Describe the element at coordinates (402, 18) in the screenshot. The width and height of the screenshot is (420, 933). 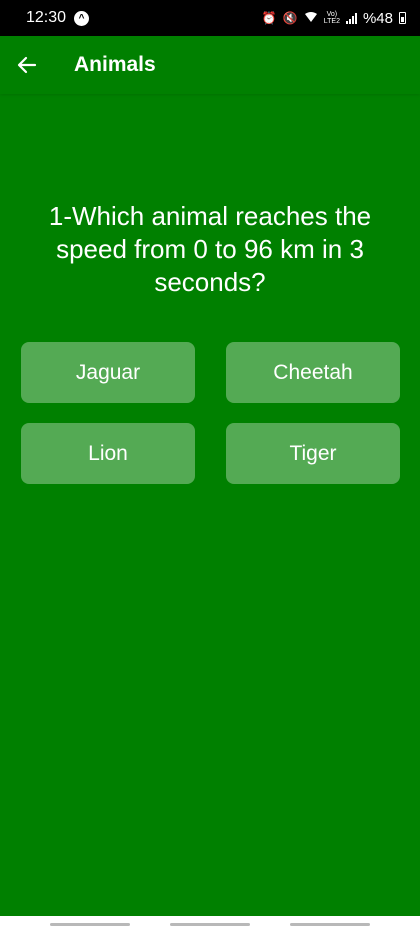
I see `battery-icon` at that location.